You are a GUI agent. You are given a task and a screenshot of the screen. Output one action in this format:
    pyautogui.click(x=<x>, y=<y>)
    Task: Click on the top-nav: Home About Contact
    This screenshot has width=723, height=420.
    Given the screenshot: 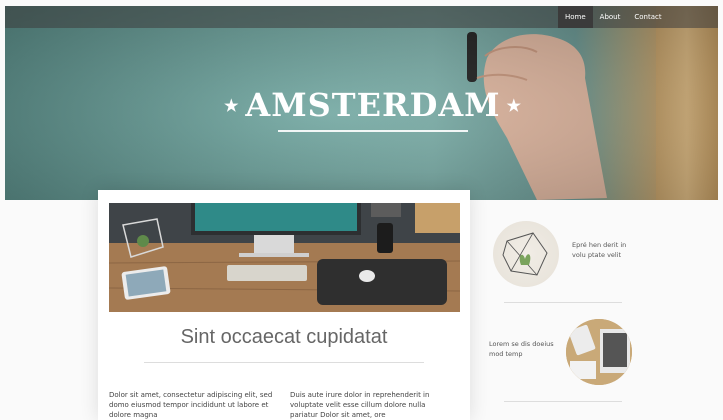 What is the action you would take?
    pyautogui.click(x=361, y=17)
    